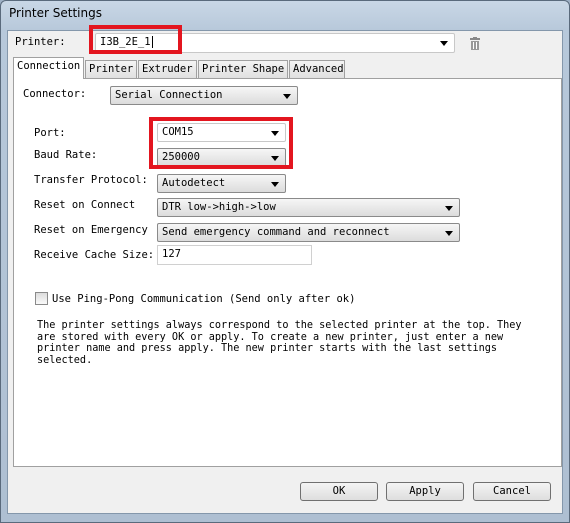  I want to click on tab-extruder: Extruder, so click(167, 69).